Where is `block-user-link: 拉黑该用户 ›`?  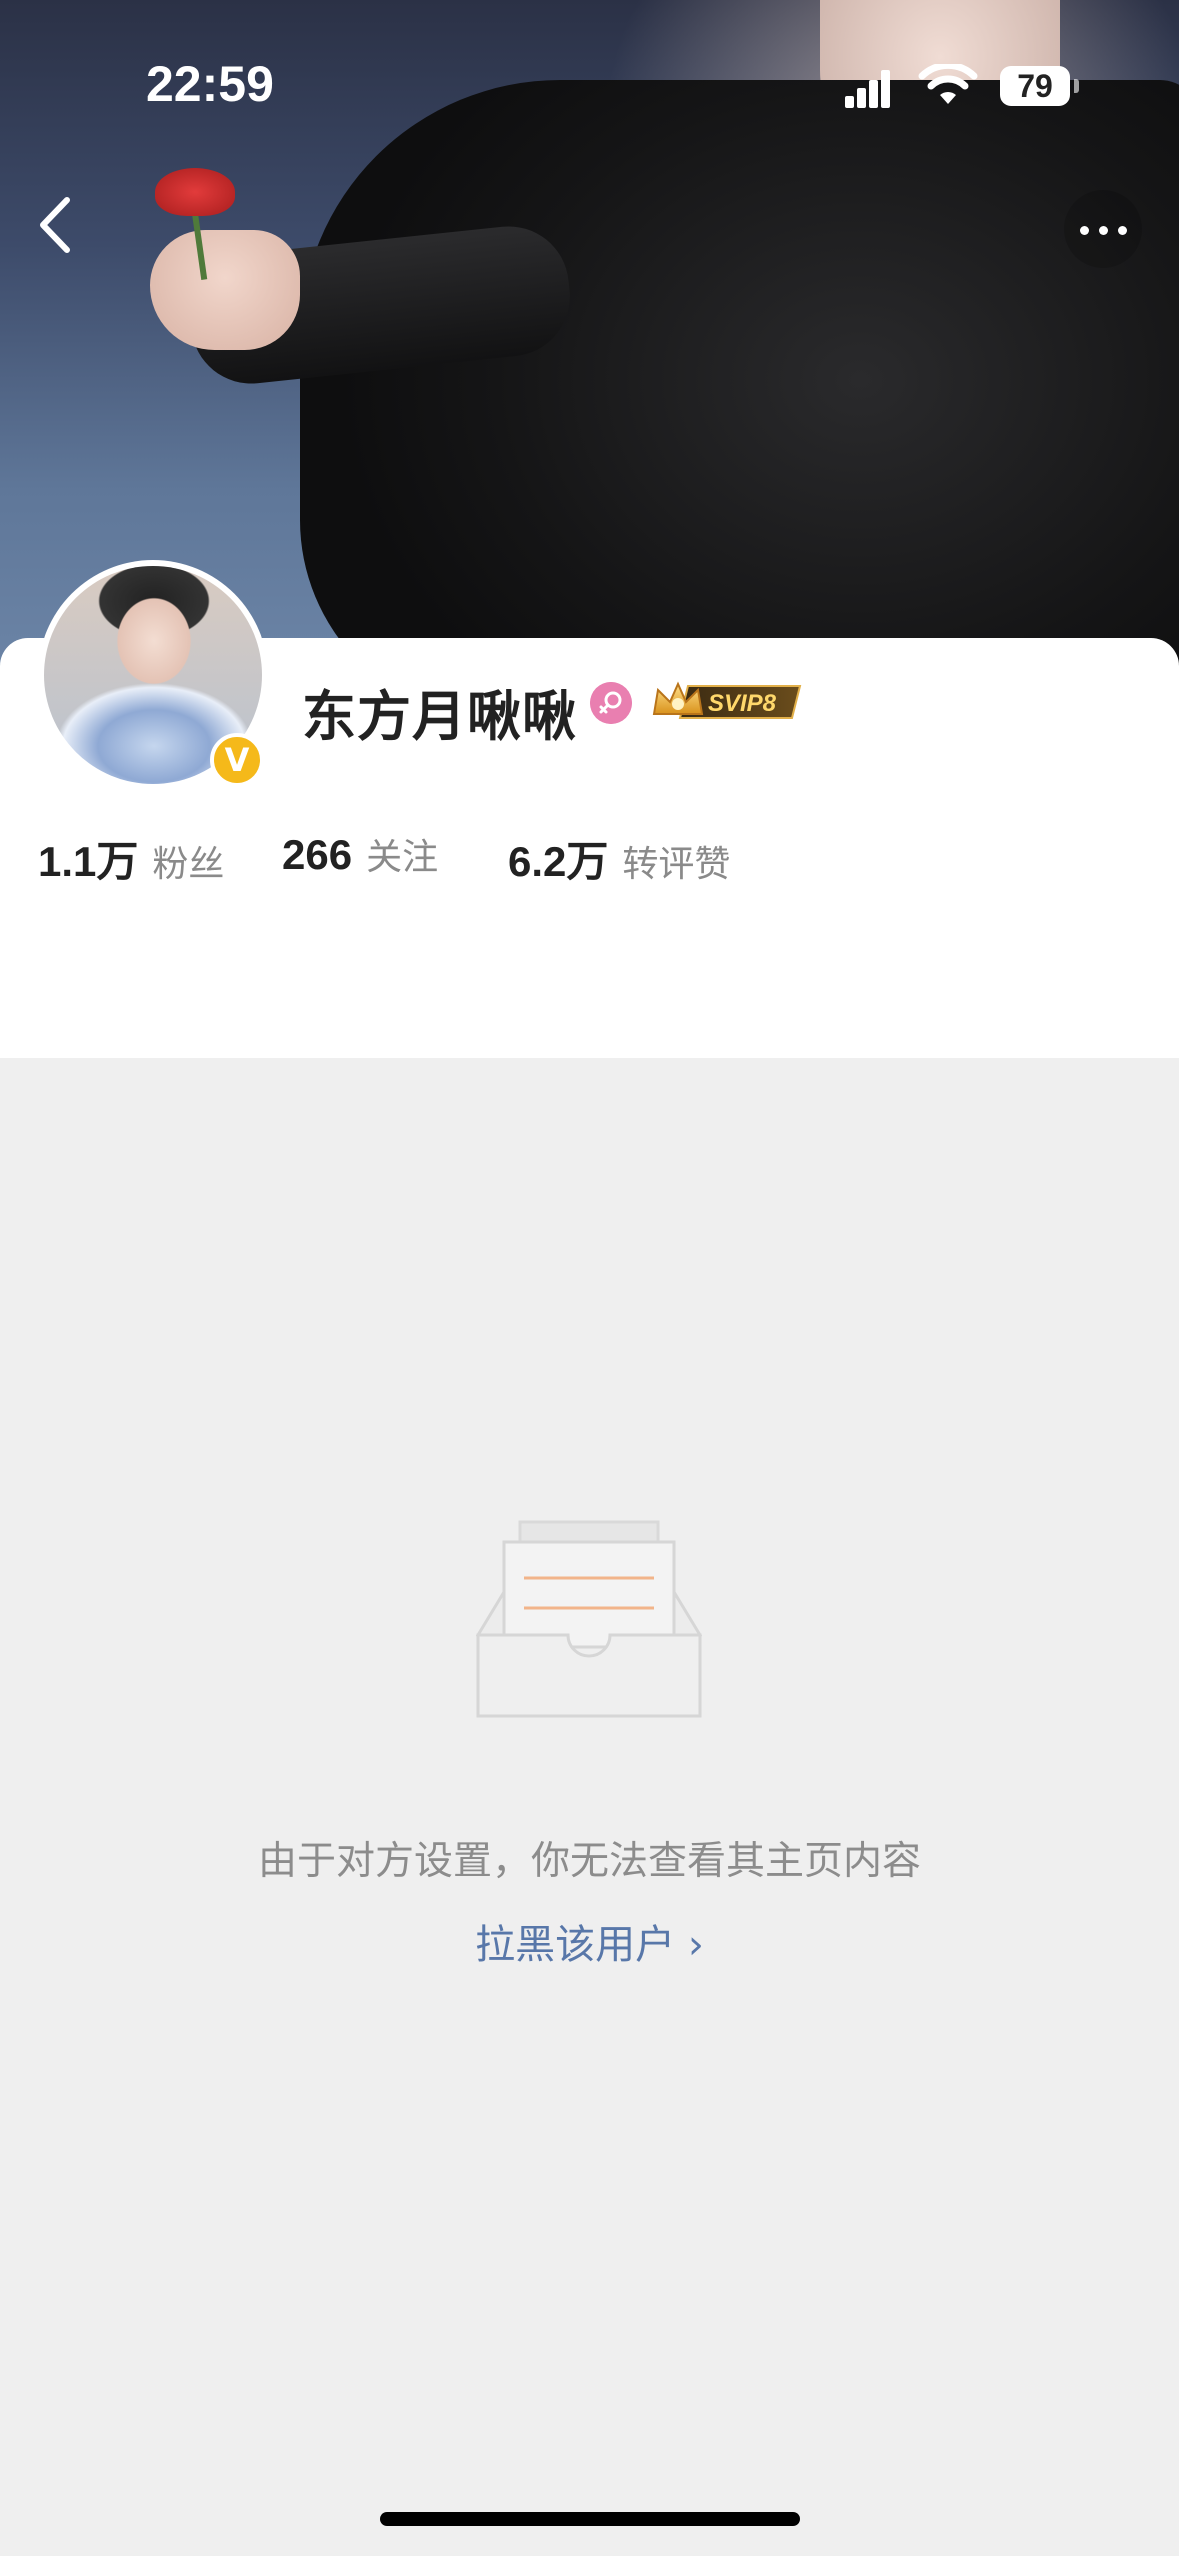 block-user-link: 拉黑该用户 › is located at coordinates (589, 1941).